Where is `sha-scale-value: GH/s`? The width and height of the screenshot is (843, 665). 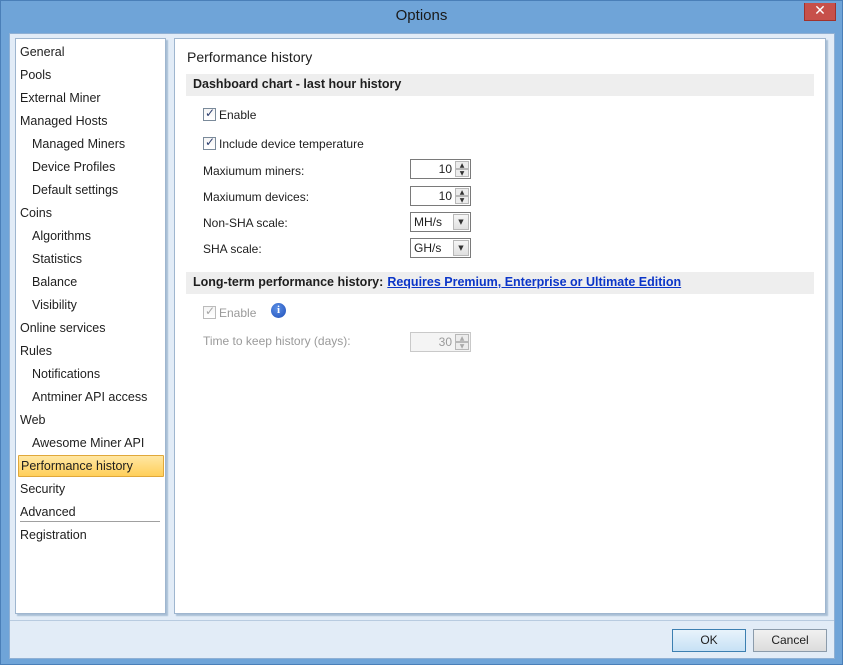
sha-scale-value: GH/s is located at coordinates (428, 248).